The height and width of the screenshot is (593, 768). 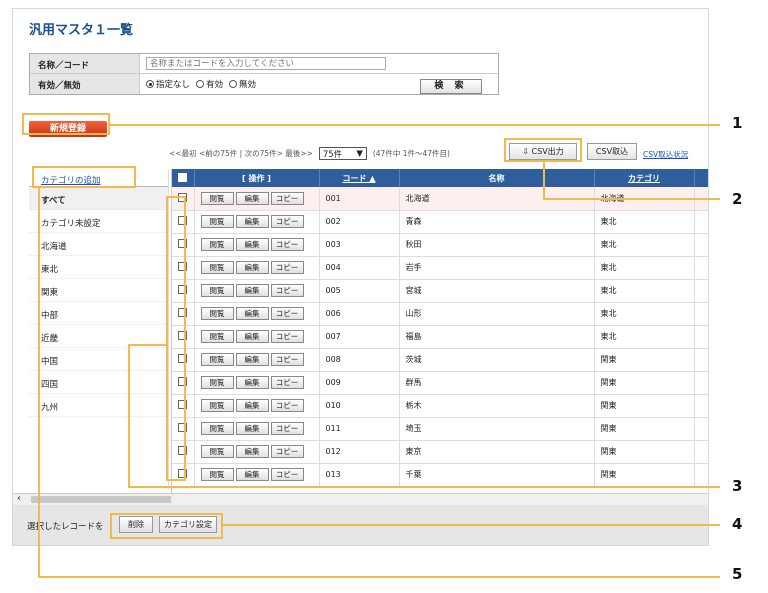 What do you see at coordinates (737, 123) in the screenshot?
I see `callout-number-1: 1` at bounding box center [737, 123].